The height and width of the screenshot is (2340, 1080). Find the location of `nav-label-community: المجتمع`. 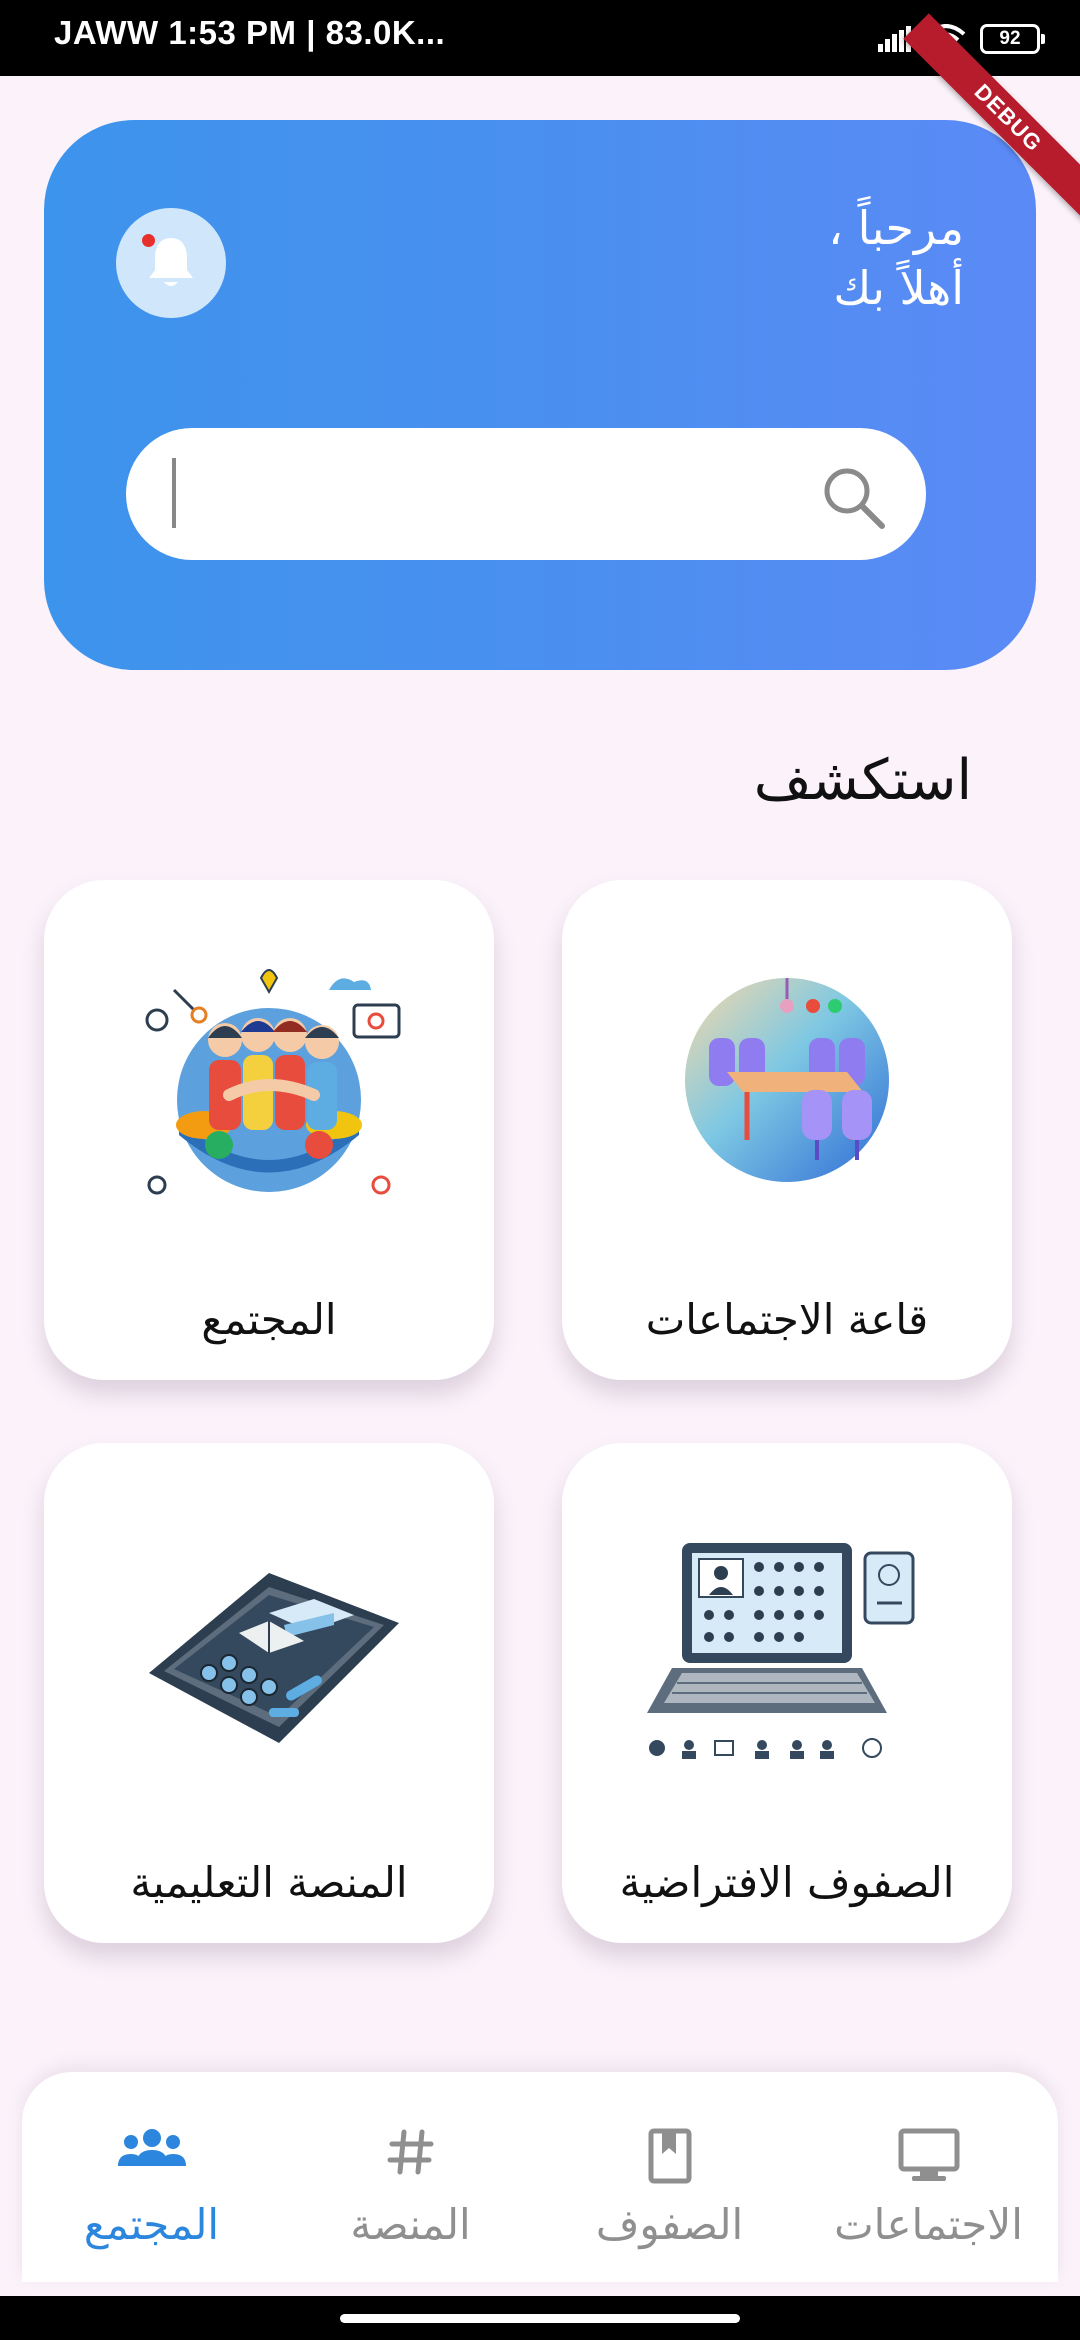

nav-label-community: المجتمع is located at coordinates (151, 2224).